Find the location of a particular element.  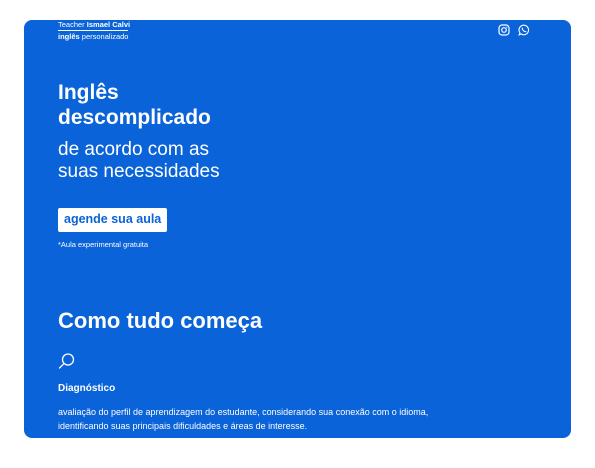

schedule-class-button: agende sua aula is located at coordinates (113, 220).